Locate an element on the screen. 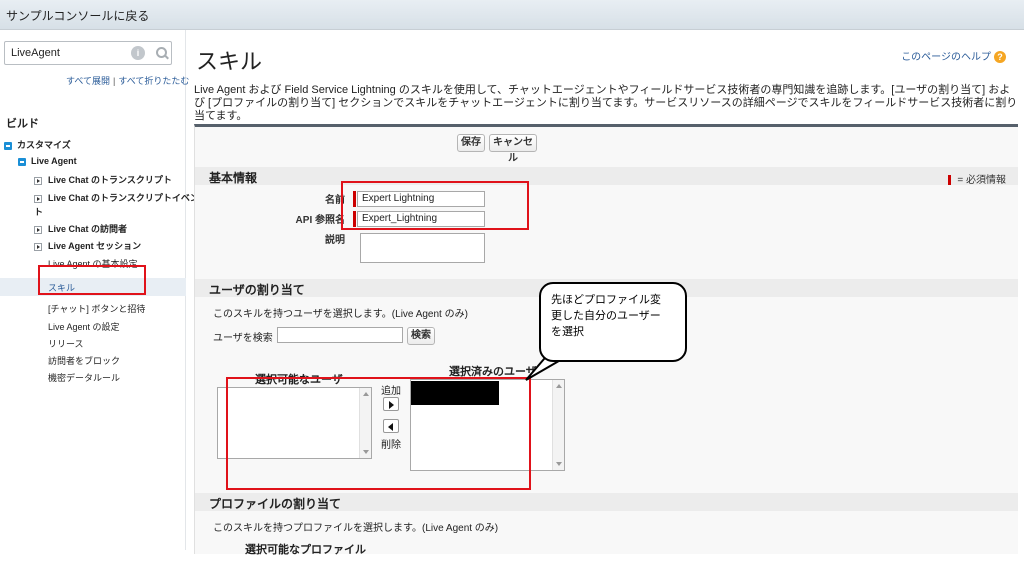  back-to-console-link: サンプルコンソールに戻る is located at coordinates (77, 15).